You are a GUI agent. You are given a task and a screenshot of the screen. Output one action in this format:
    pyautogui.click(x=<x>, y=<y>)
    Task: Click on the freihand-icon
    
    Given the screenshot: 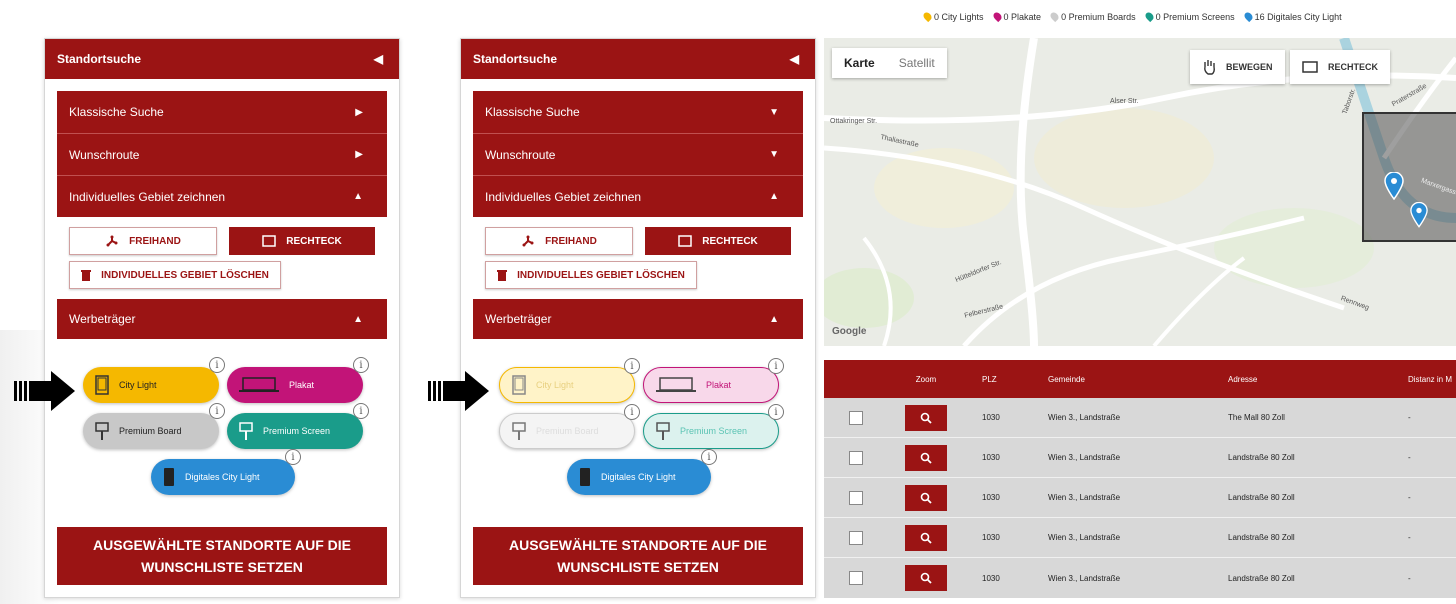 What is the action you would take?
    pyautogui.click(x=528, y=241)
    